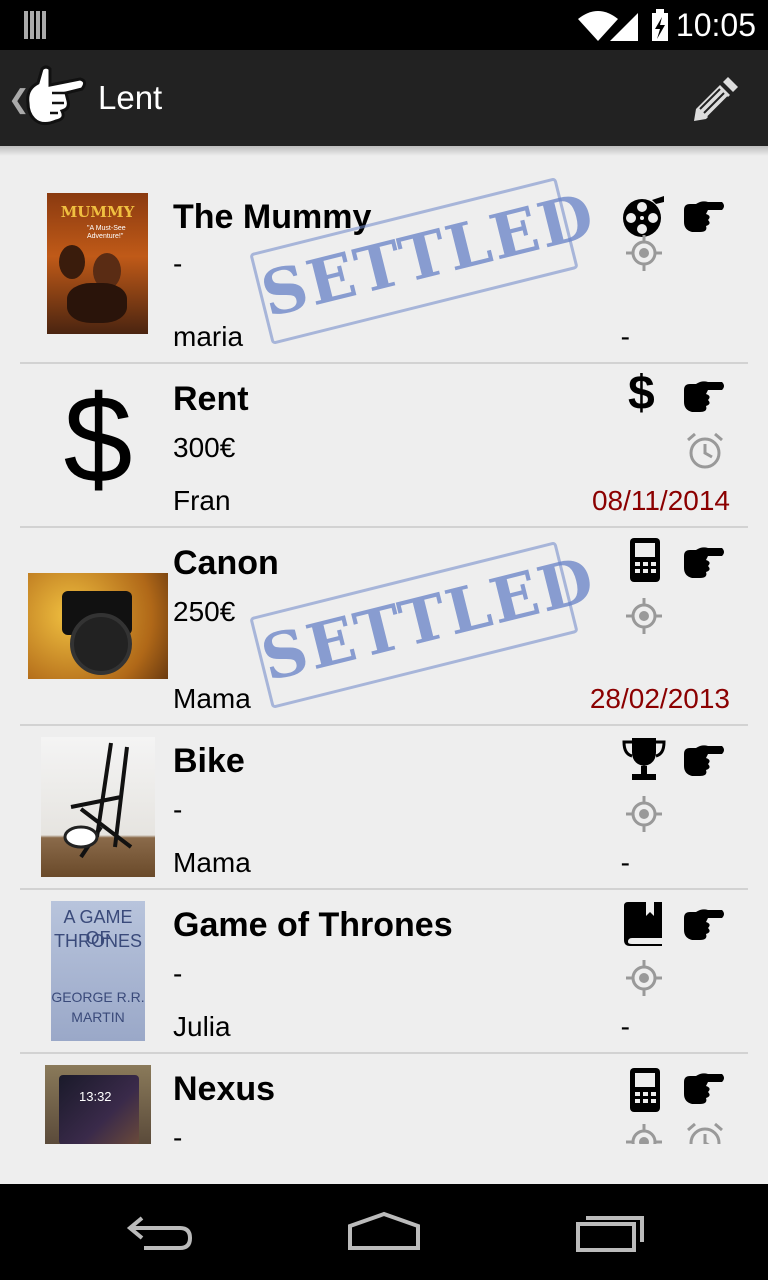  Describe the element at coordinates (226, 563) in the screenshot. I see `item-name: Canon` at that location.